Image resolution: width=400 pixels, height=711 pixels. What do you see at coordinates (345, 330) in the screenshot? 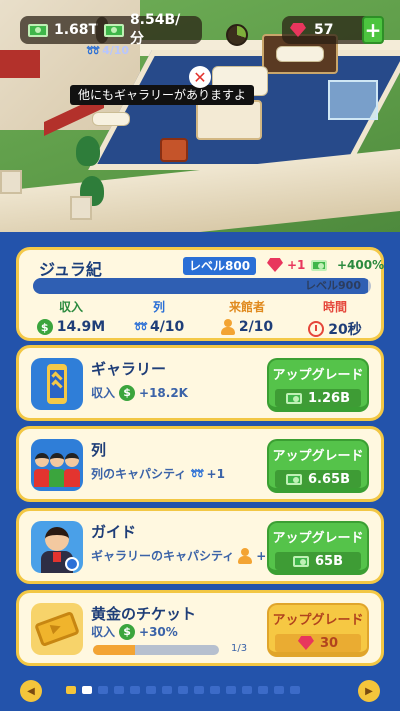
I see `stat-time-value: 20秒` at bounding box center [345, 330].